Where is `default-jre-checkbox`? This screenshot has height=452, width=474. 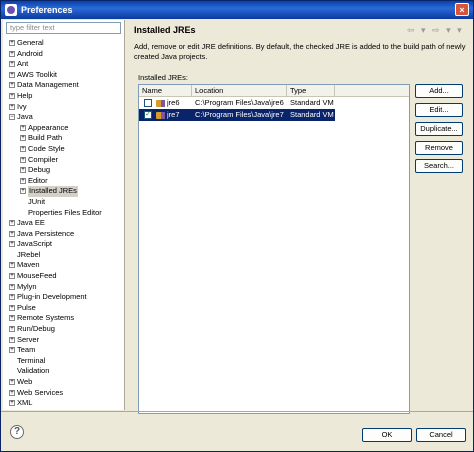
default-jre-checkbox is located at coordinates (148, 103).